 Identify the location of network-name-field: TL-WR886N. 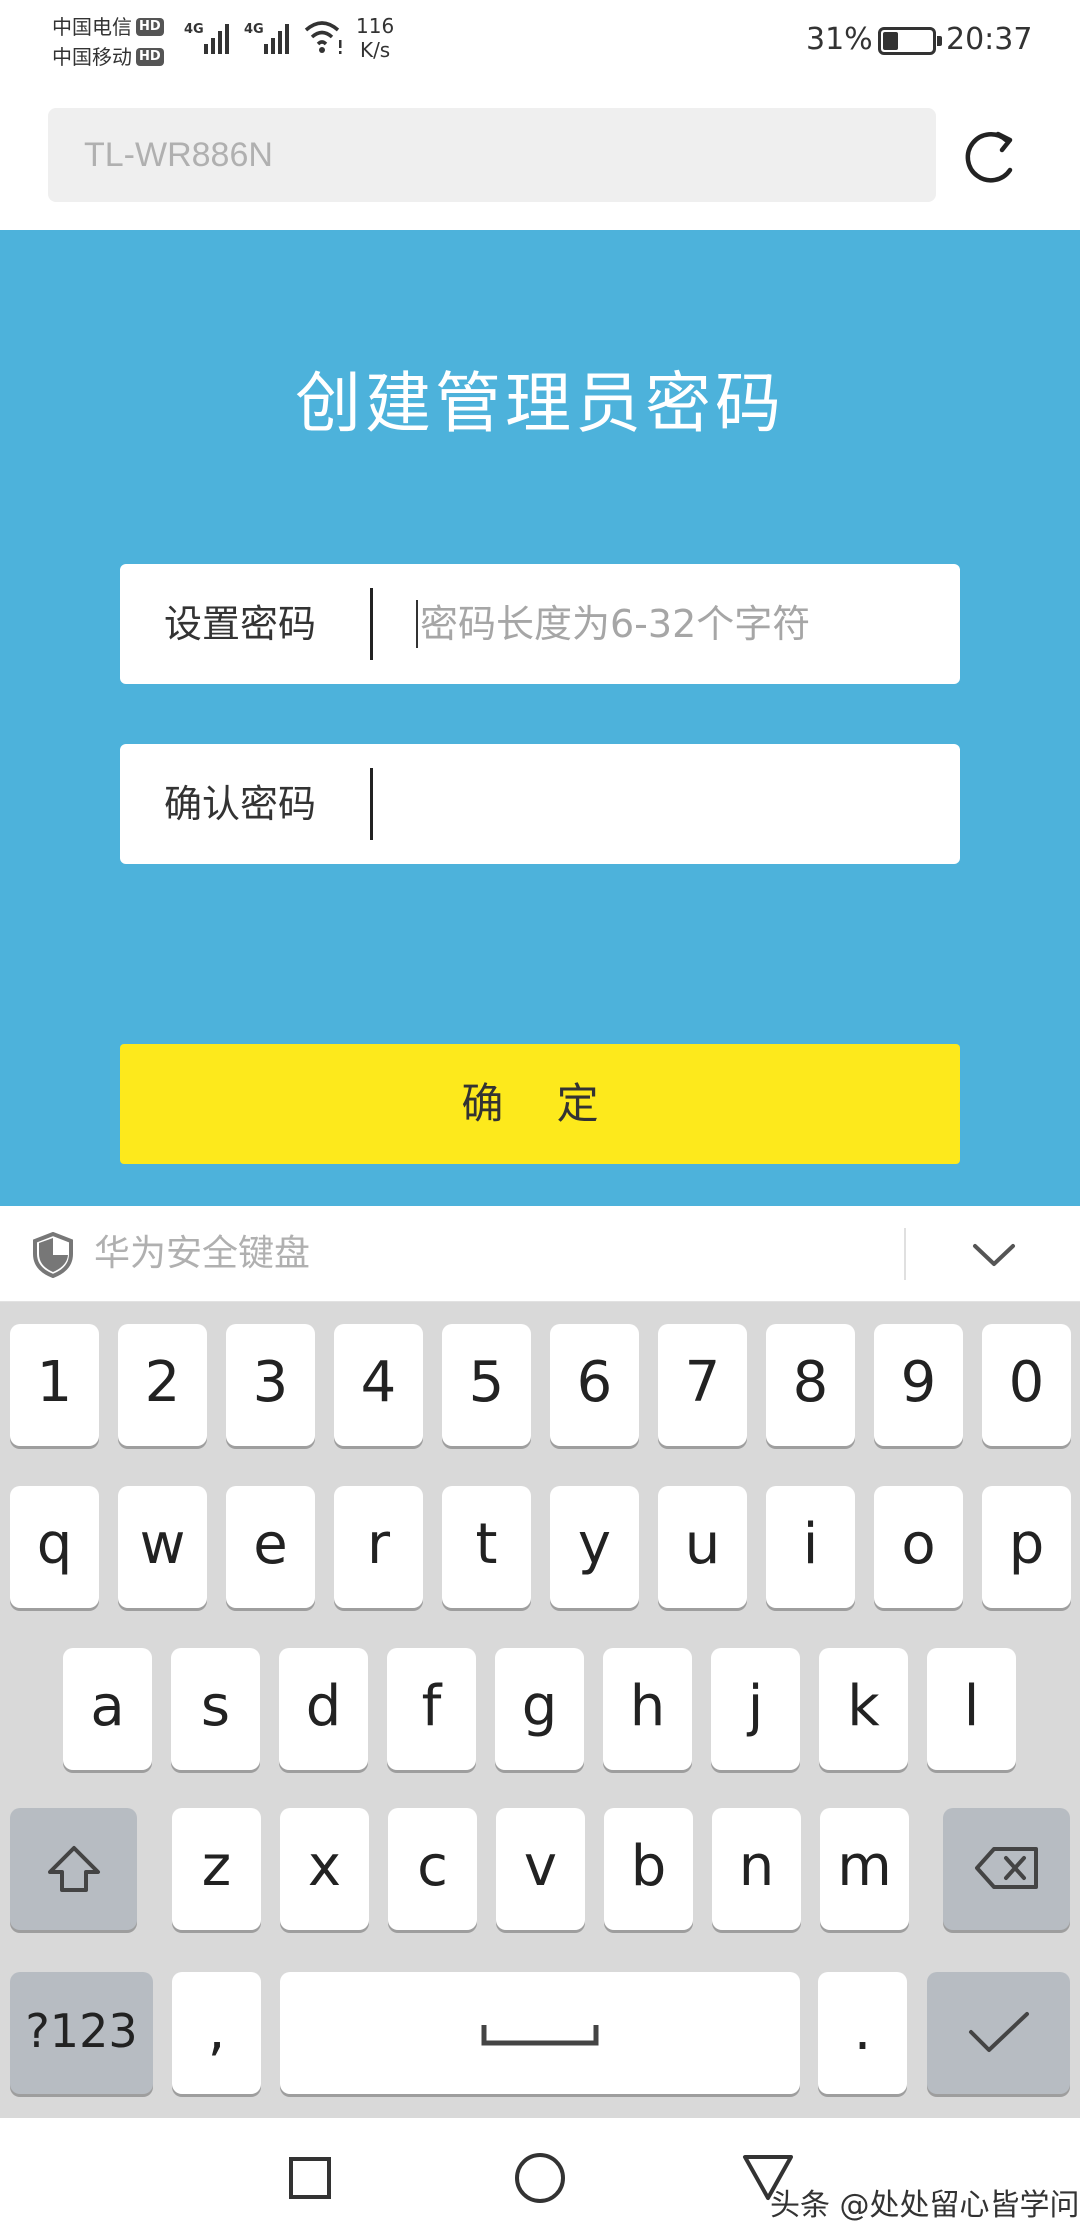
(492, 155).